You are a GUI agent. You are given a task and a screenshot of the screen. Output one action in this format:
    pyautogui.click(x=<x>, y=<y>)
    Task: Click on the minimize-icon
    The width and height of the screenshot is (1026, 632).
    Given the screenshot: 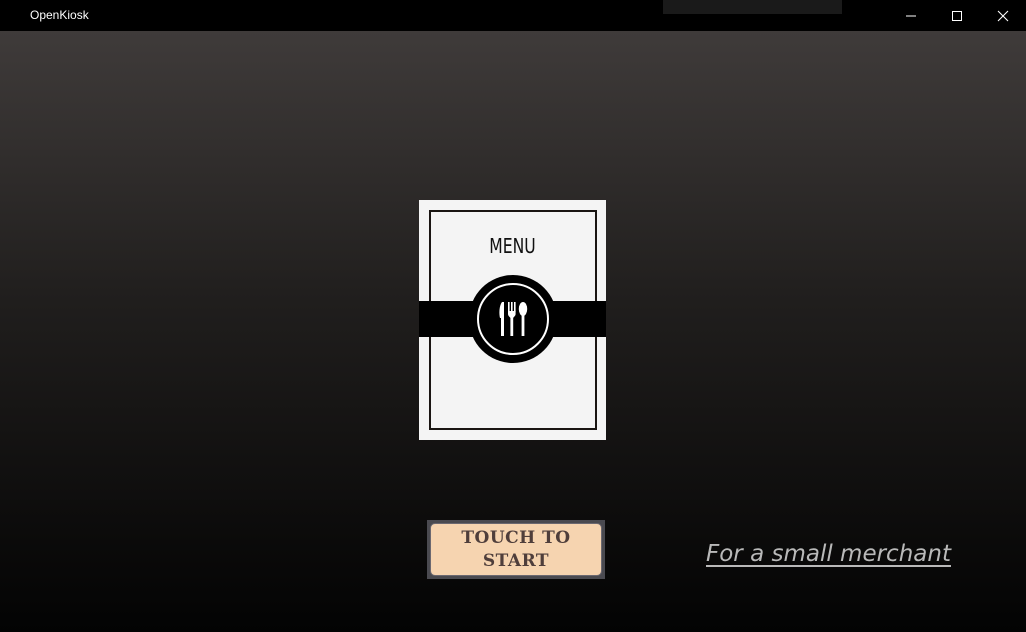 What is the action you would take?
    pyautogui.click(x=911, y=15)
    